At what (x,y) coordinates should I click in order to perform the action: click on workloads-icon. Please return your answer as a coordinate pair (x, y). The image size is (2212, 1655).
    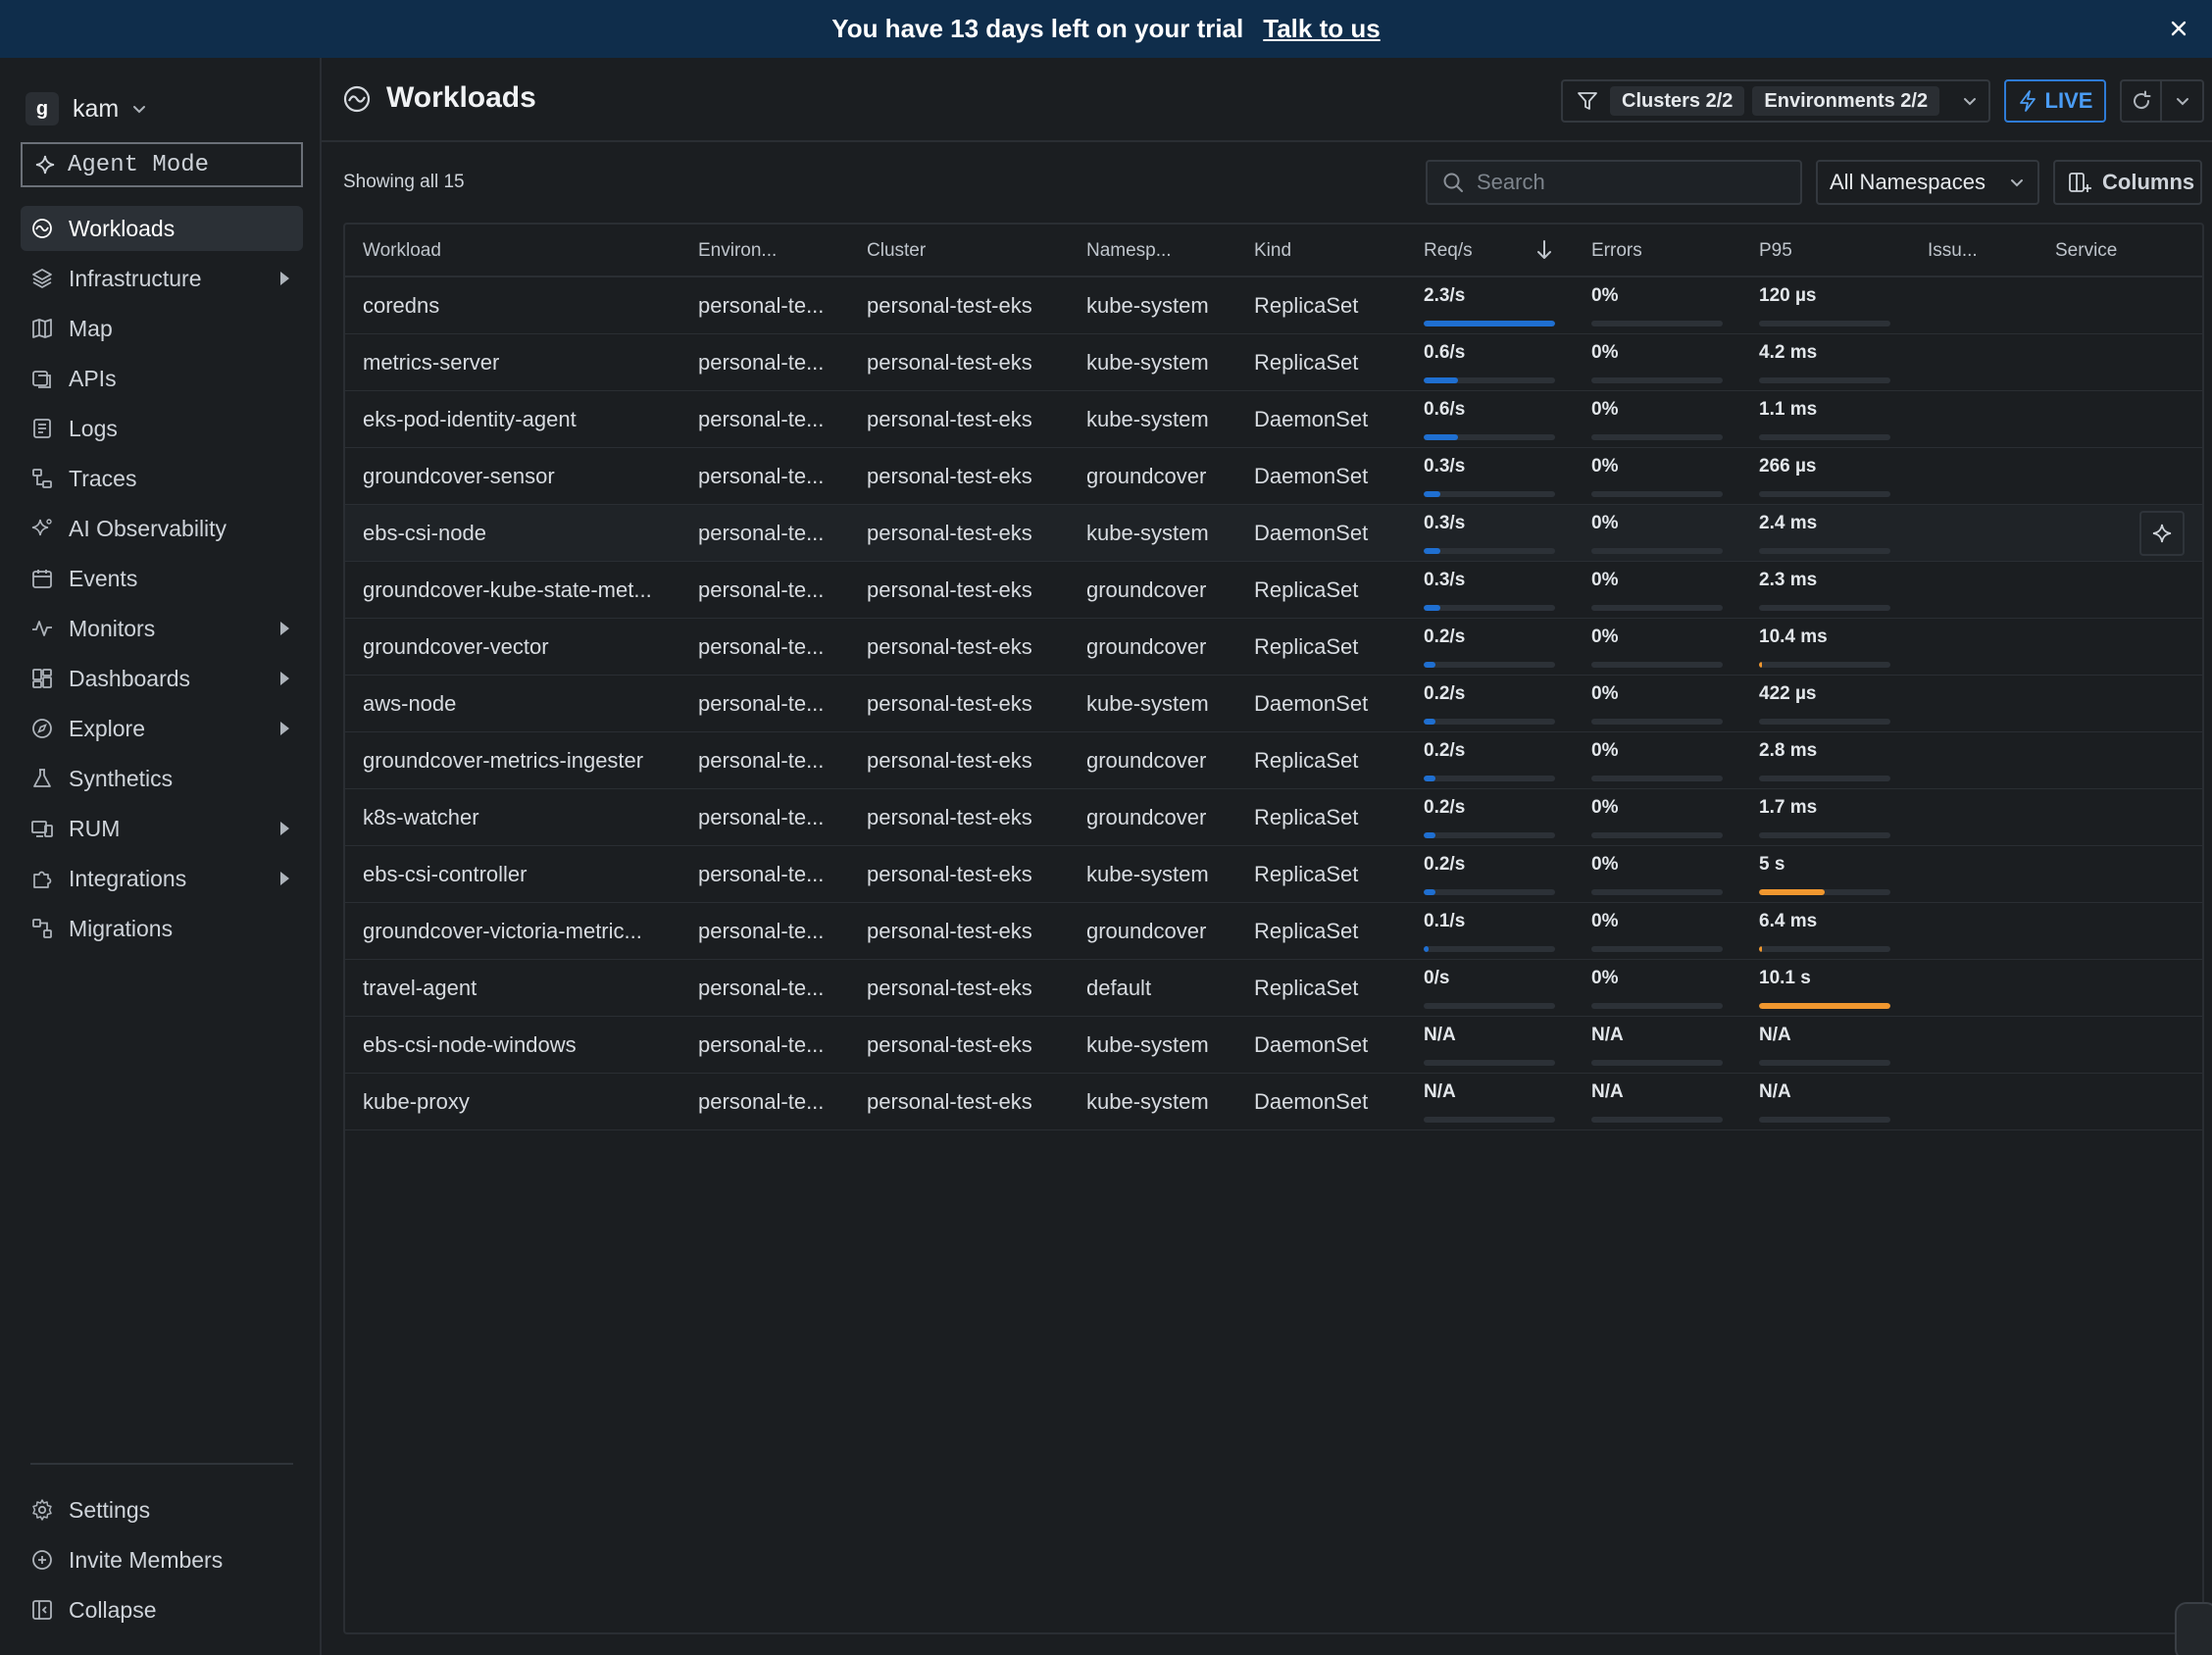
    Looking at the image, I should click on (42, 228).